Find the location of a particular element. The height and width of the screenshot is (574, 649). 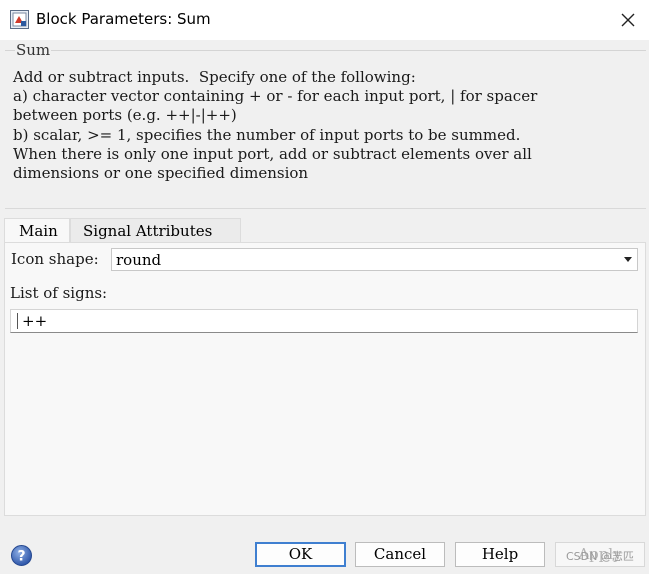

list-of-signs-value: ++ is located at coordinates (35, 321).